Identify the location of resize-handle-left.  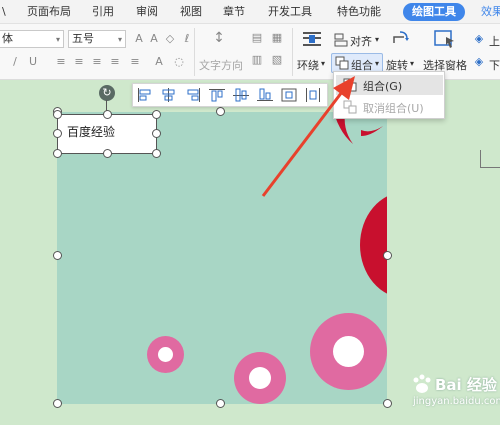
(57, 255).